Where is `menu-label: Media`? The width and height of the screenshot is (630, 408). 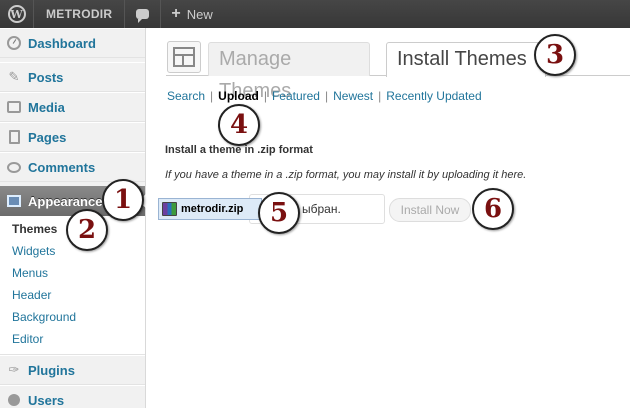 menu-label: Media is located at coordinates (46, 107).